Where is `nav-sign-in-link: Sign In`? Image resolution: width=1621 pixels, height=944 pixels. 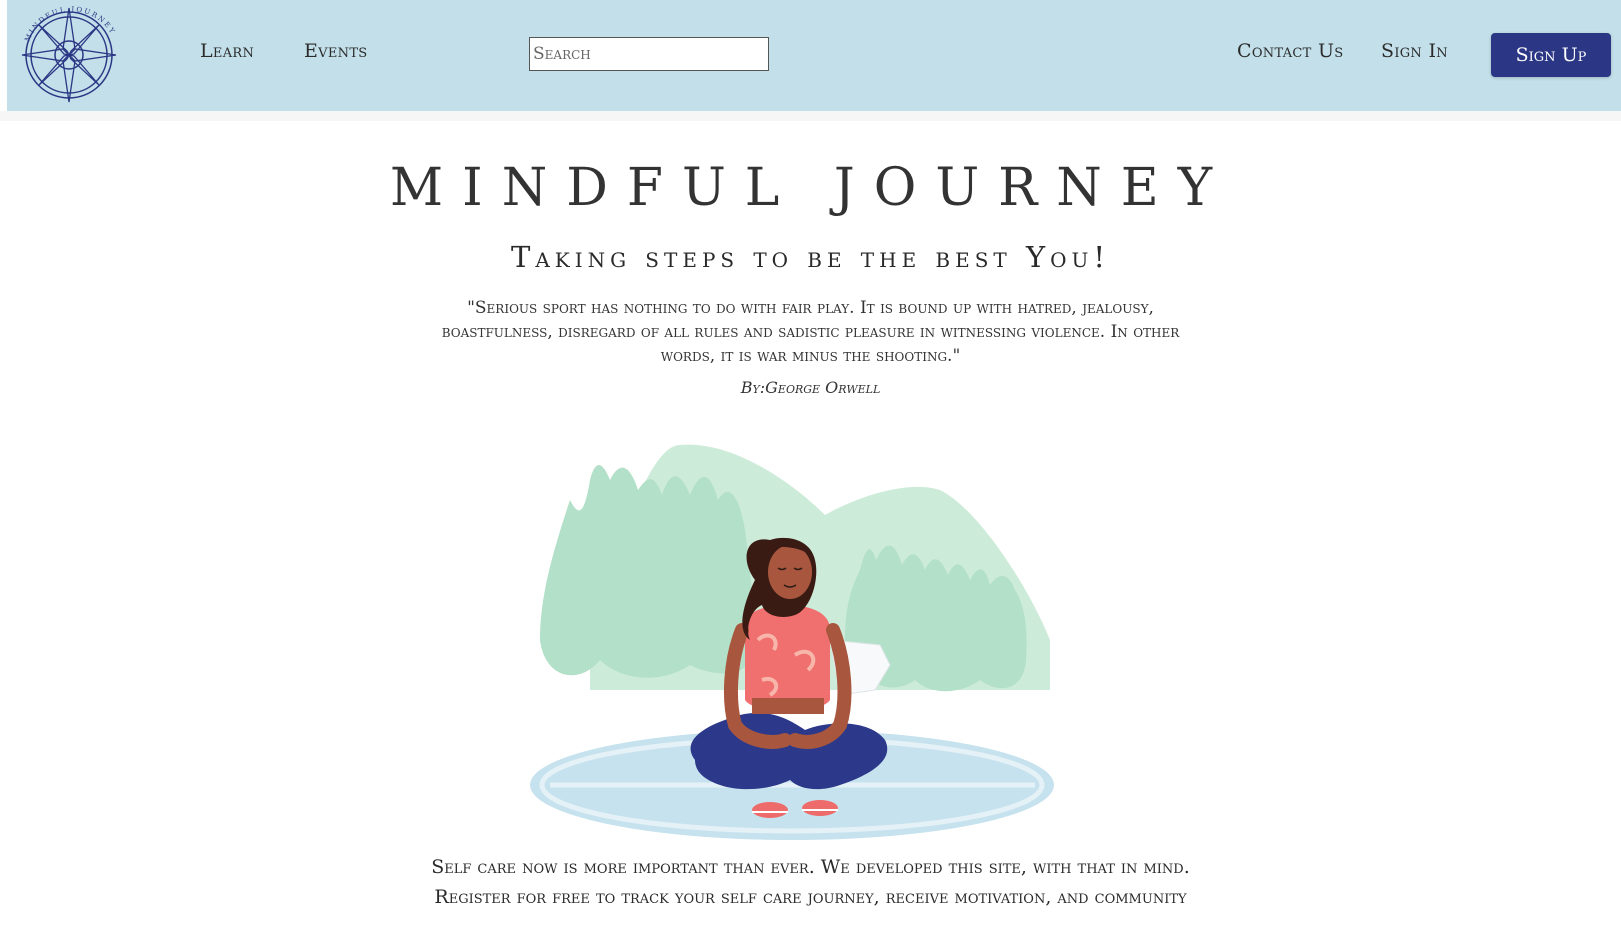
nav-sign-in-link: Sign In is located at coordinates (1414, 51).